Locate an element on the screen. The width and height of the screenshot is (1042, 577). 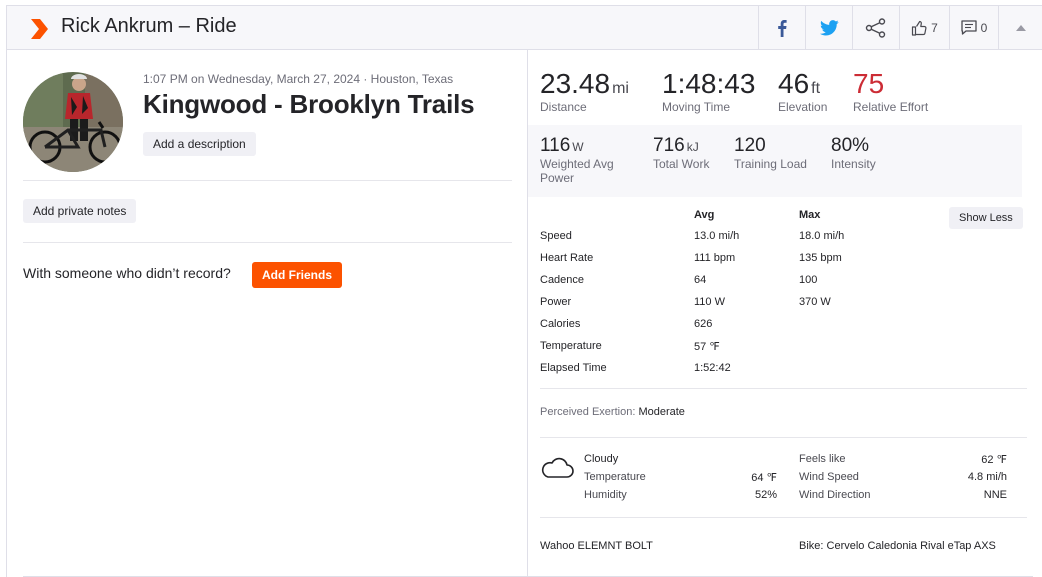
stat-weighted-avg-power: 116 W Weighted Avg Power is located at coordinates (590, 160).